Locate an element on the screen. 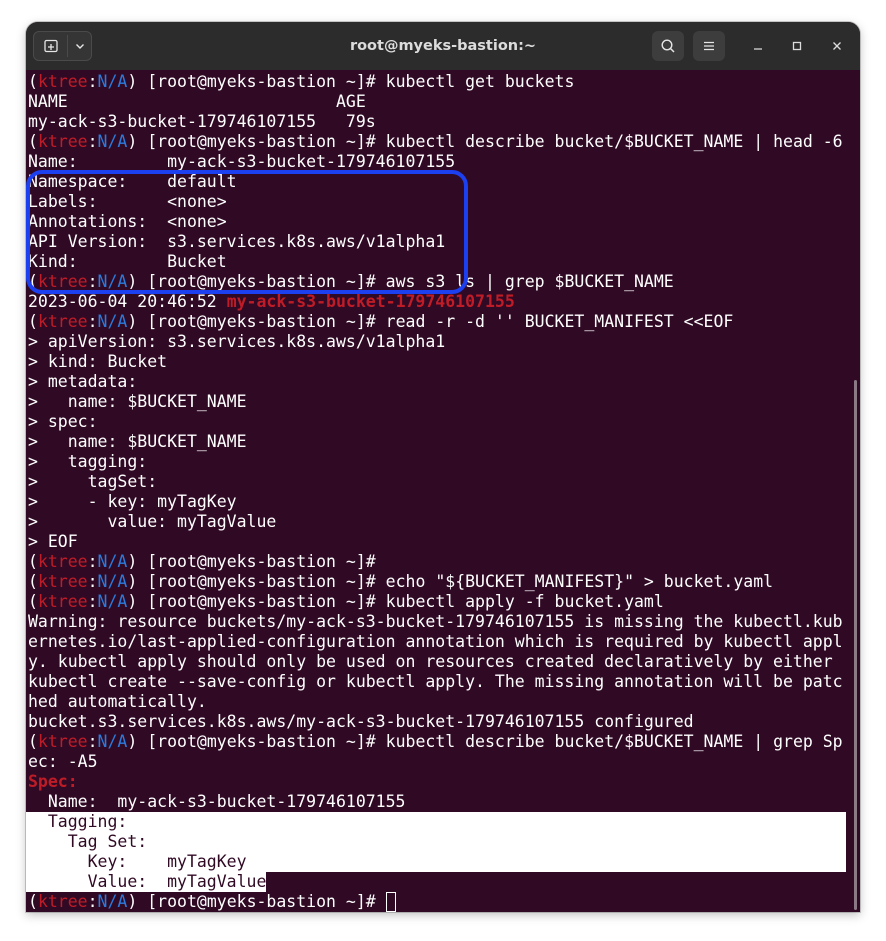 The height and width of the screenshot is (941, 886). output-line: ec: -A5 is located at coordinates (63, 761).